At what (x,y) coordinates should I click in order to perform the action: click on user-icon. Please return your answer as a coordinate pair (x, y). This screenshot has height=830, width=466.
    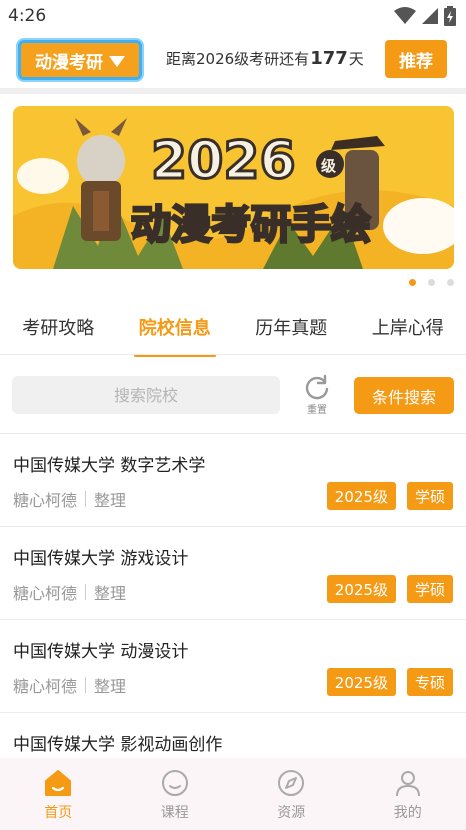
    Looking at the image, I should click on (407, 784).